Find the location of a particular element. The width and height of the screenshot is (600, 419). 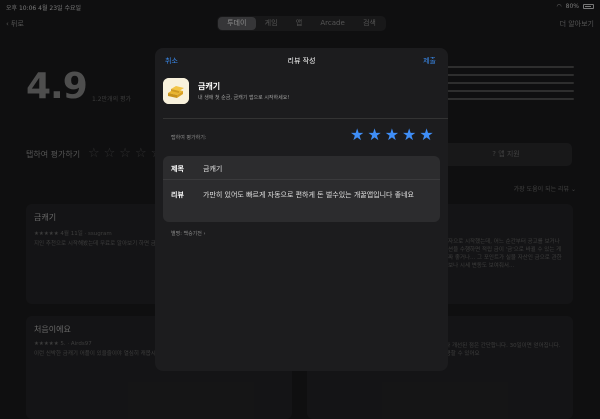

nickname-link: 별명: 백승기전 › is located at coordinates (188, 233).